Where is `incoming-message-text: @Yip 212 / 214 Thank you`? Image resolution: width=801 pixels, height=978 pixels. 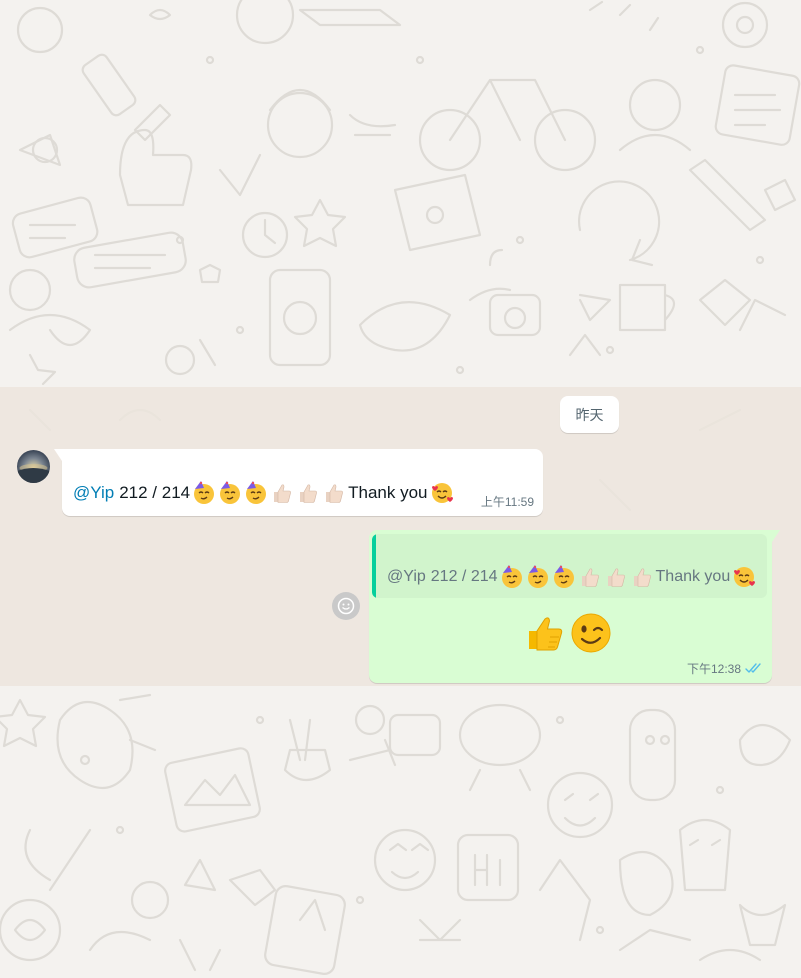
incoming-message-text: @Yip 212 / 214 Thank you is located at coordinates (264, 493).